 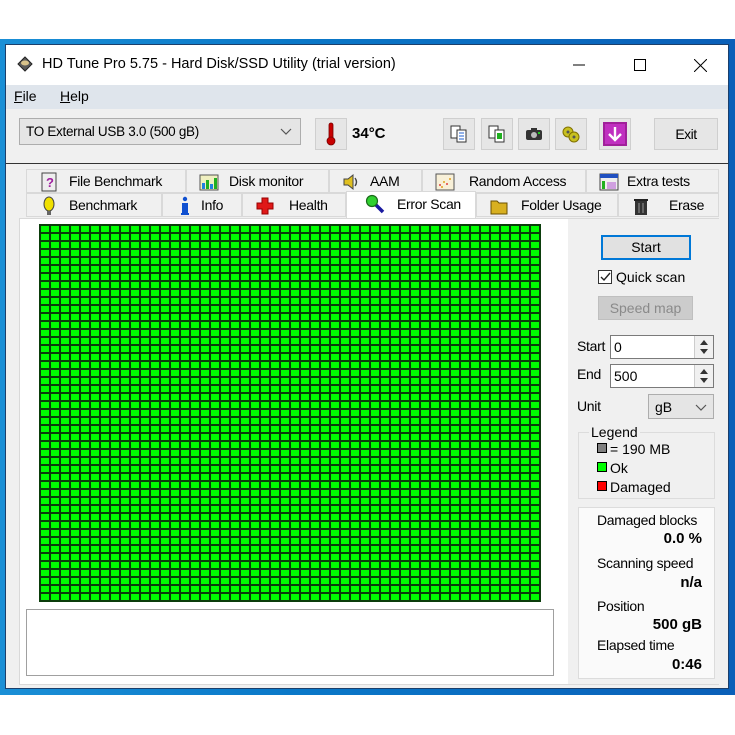 I want to click on tab-health: Health, so click(x=294, y=205).